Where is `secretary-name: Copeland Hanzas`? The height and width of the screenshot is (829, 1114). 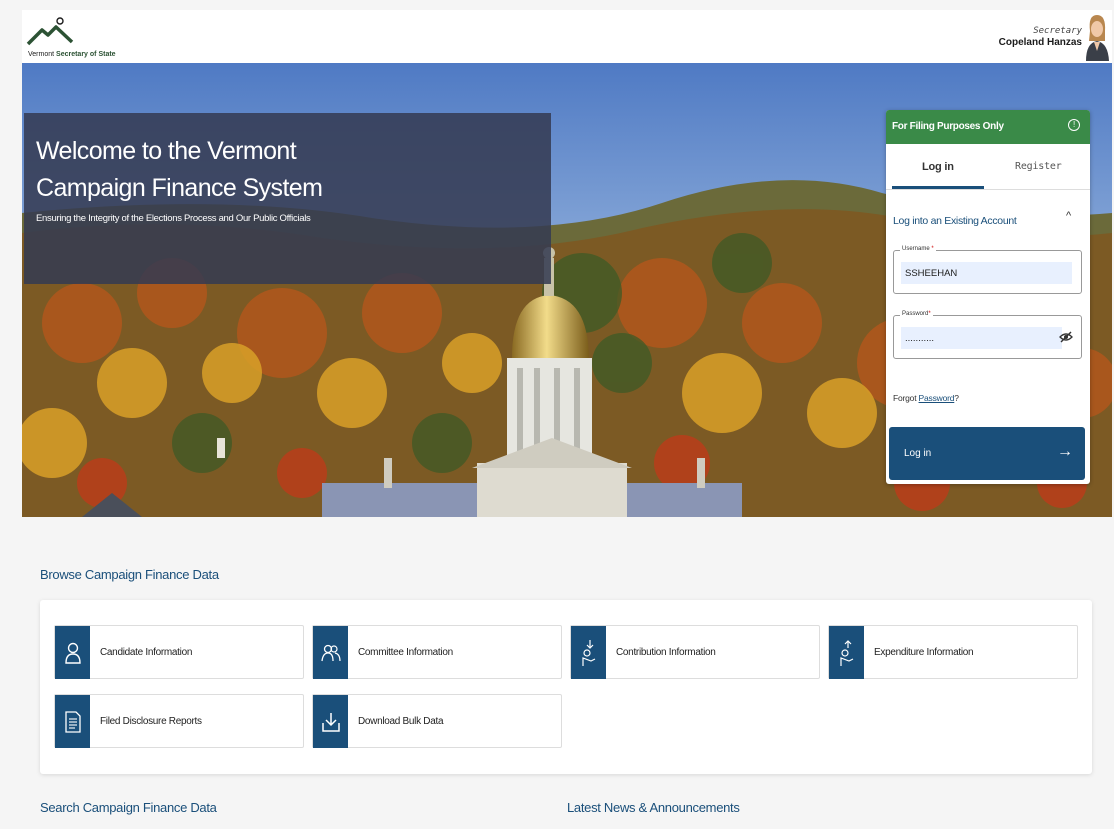 secretary-name: Copeland Hanzas is located at coordinates (1040, 42).